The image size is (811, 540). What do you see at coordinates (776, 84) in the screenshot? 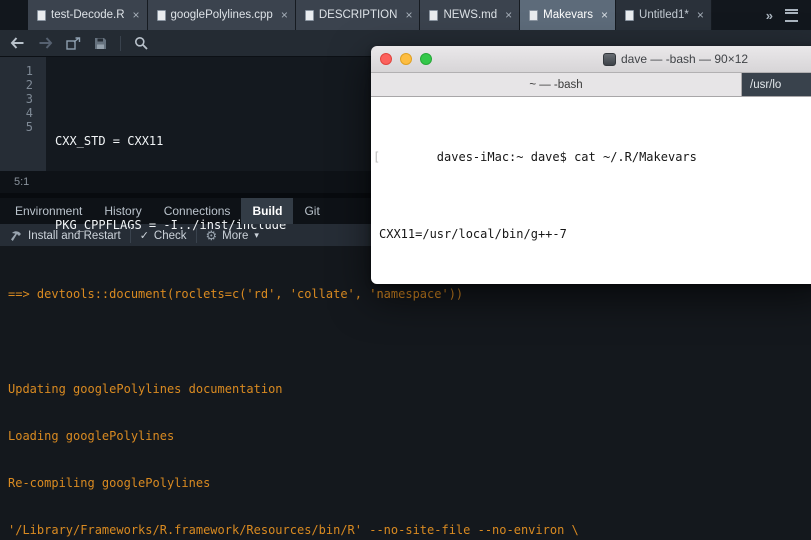
I see `terminal-tab-usr-local: /usr/lo` at bounding box center [776, 84].